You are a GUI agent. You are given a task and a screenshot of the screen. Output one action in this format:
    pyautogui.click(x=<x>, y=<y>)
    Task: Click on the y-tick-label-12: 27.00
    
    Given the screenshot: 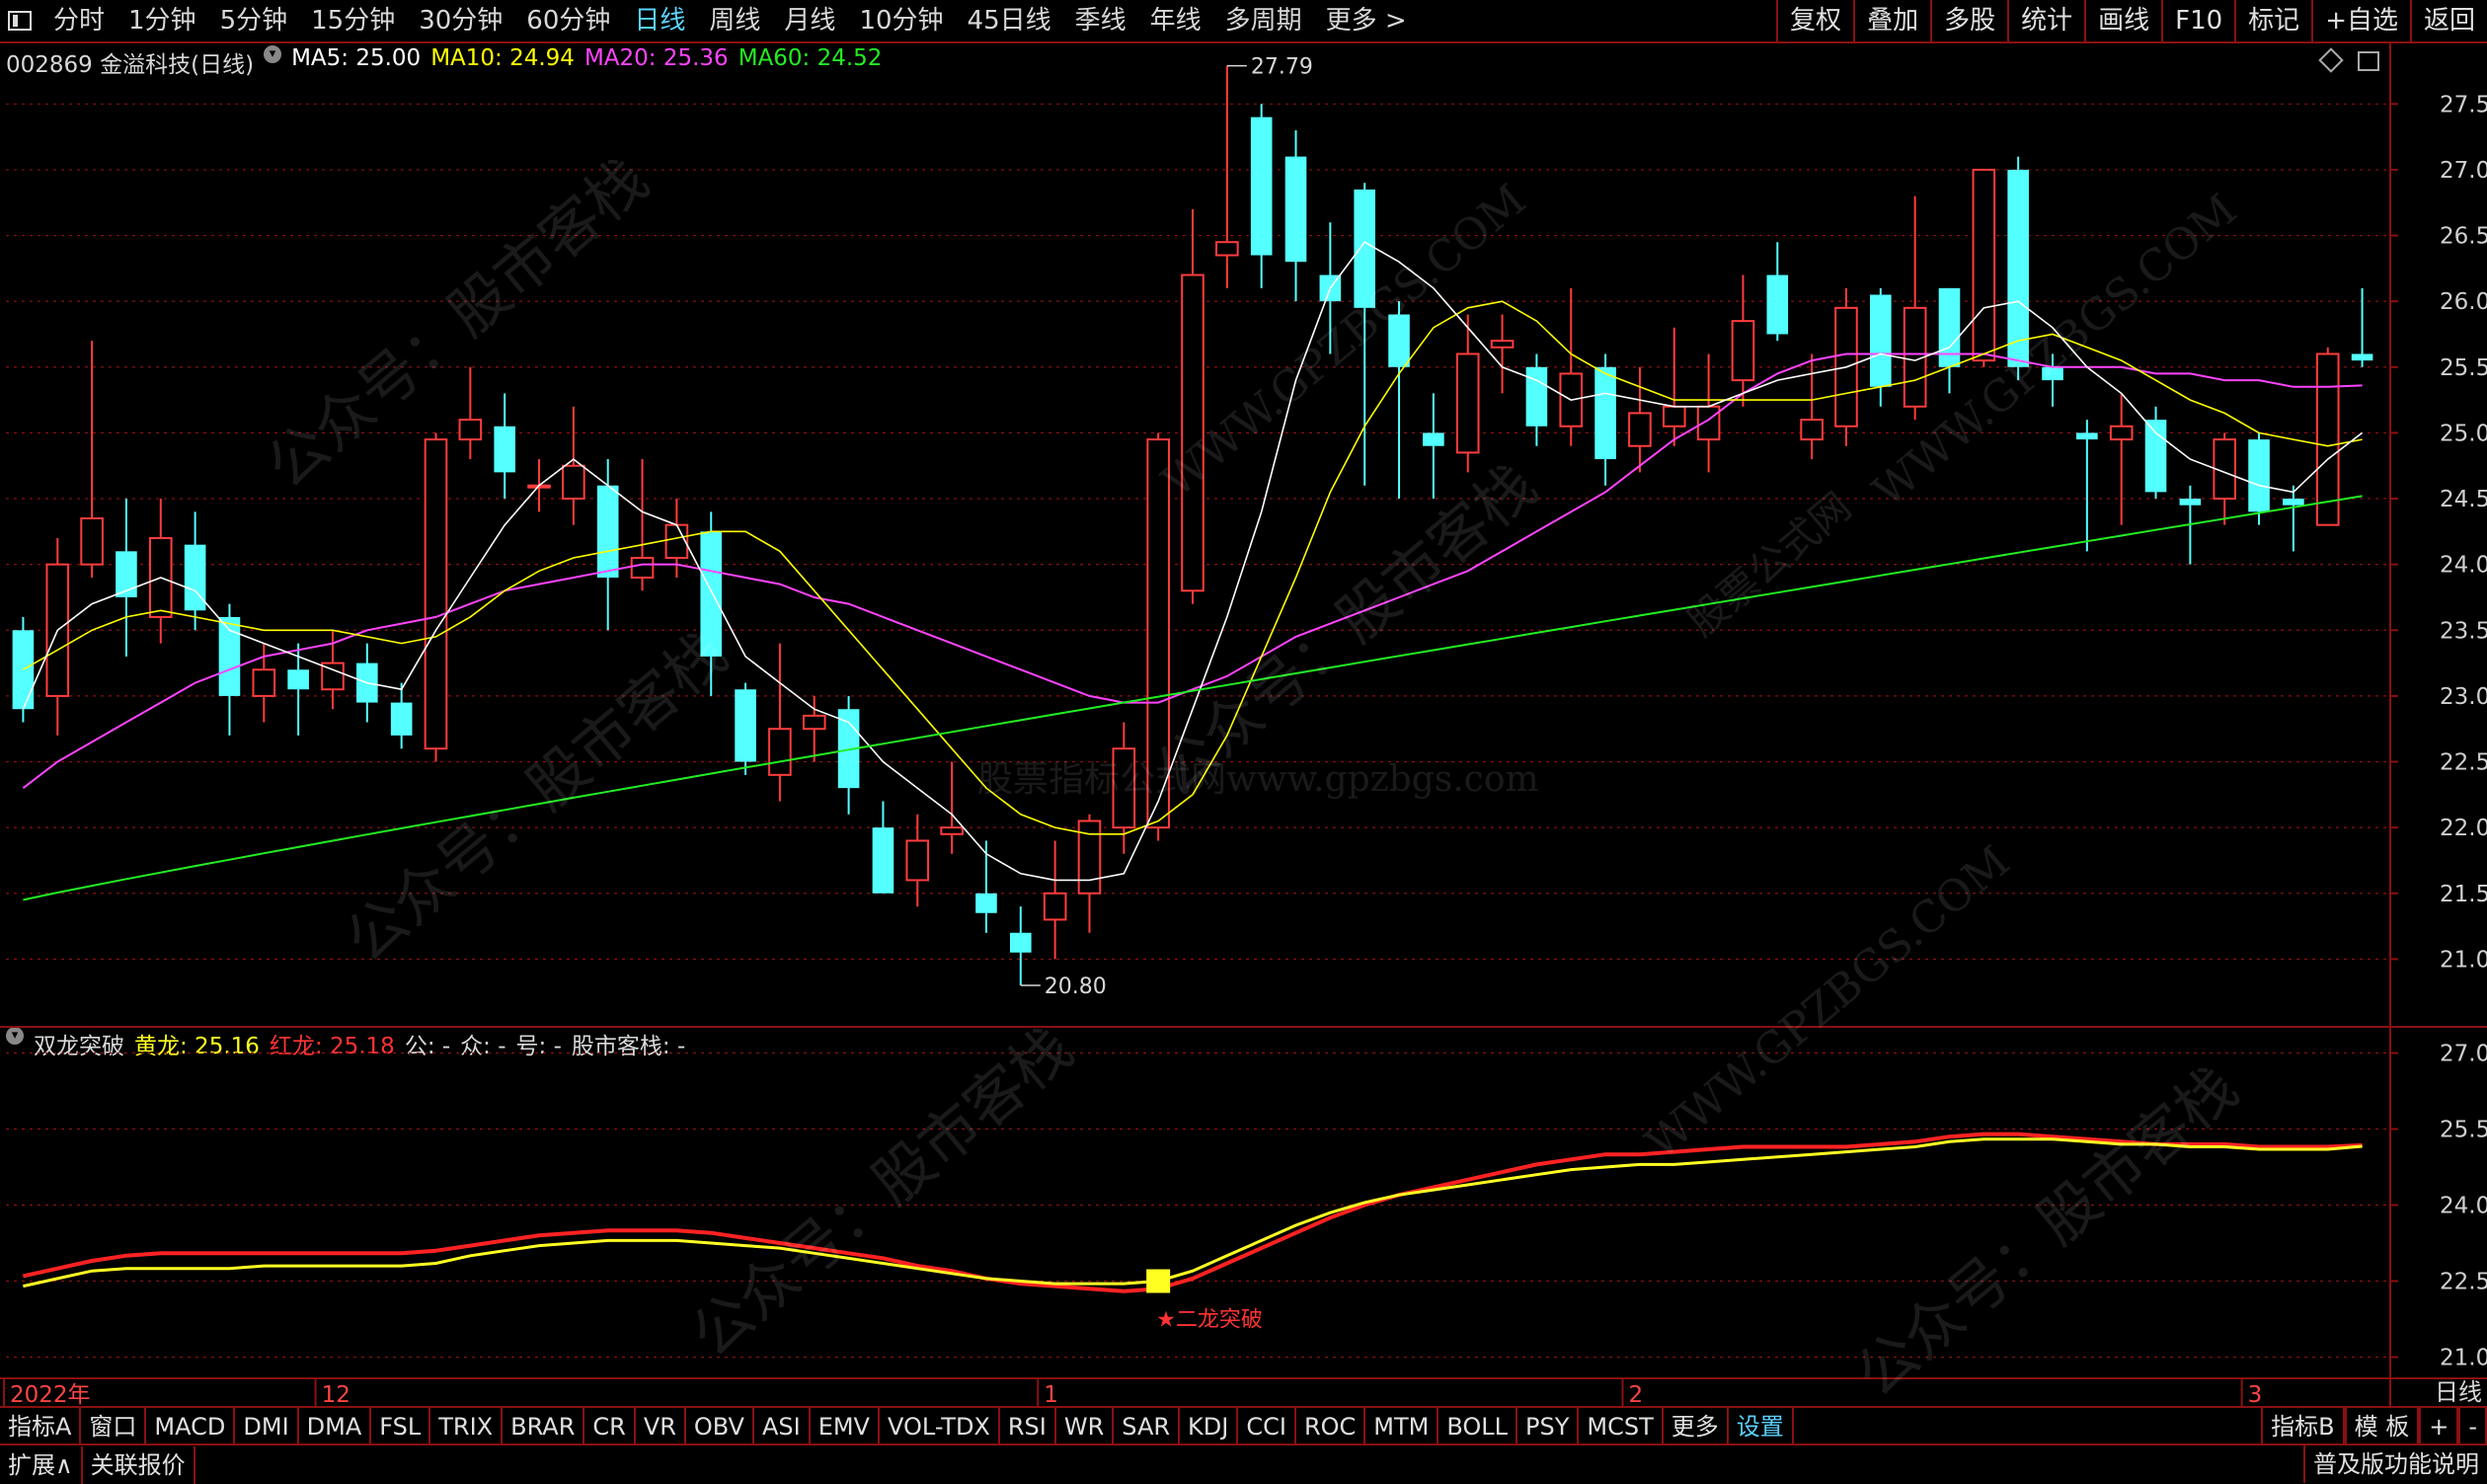 What is the action you would take?
    pyautogui.click(x=2463, y=171)
    